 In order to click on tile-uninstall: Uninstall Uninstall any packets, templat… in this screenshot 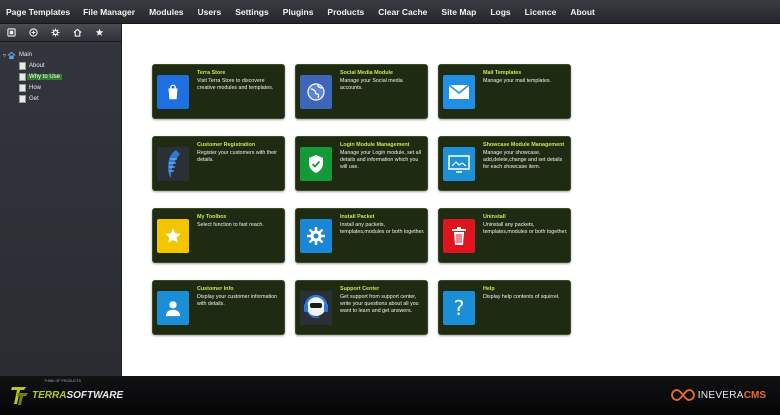, I will do `click(504, 235)`.